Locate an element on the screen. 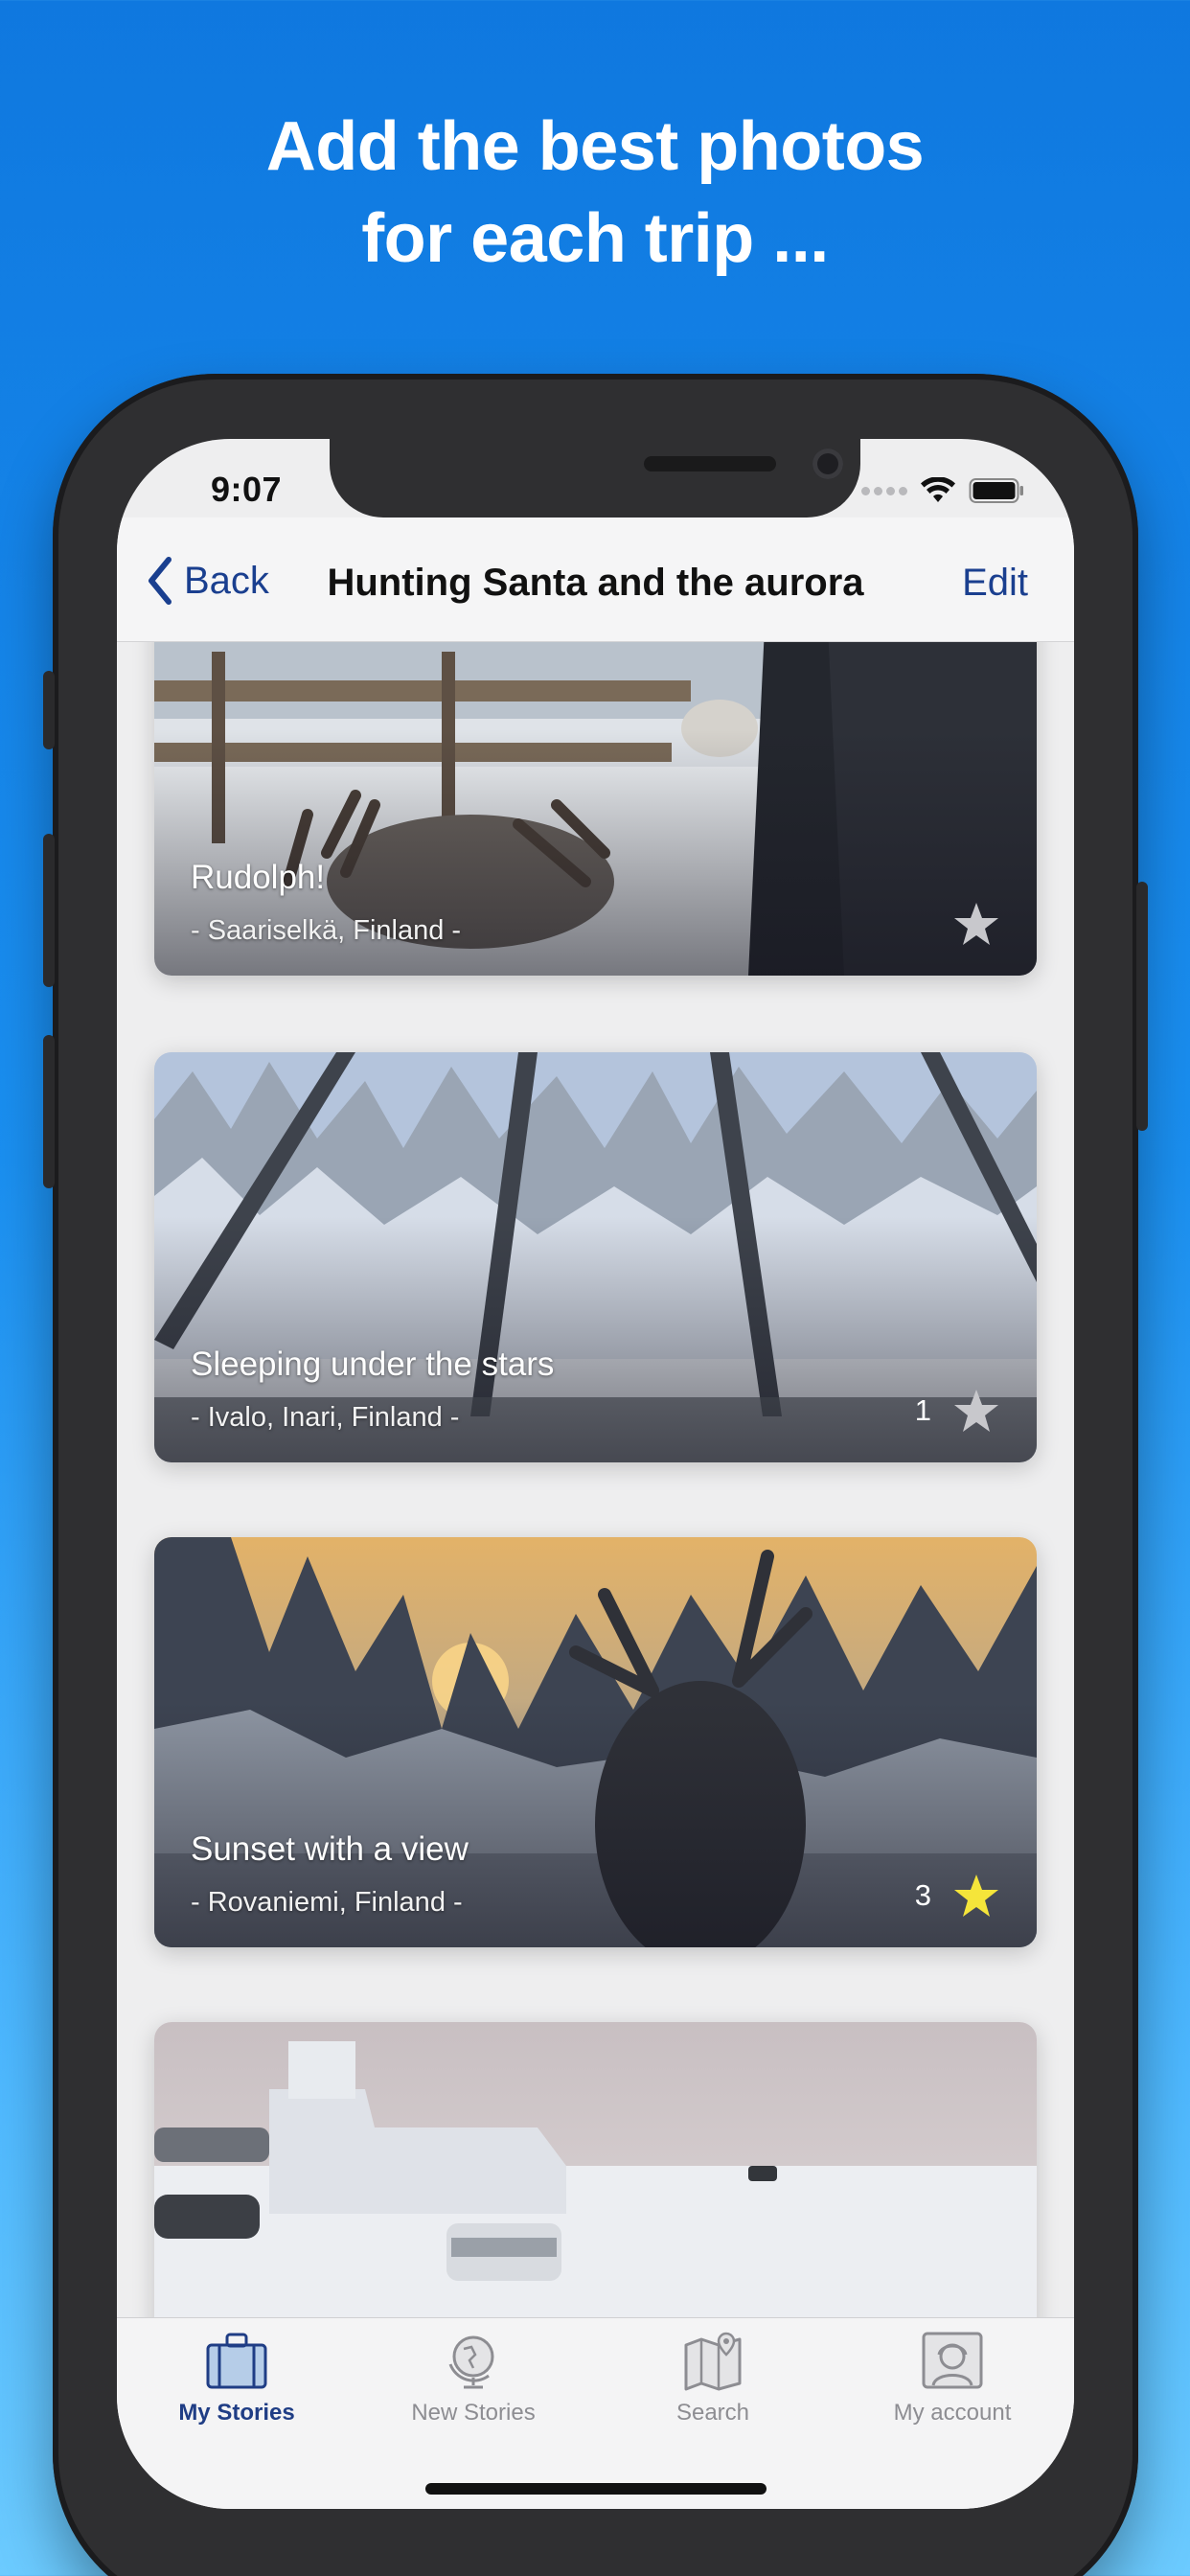 This screenshot has width=1190, height=2576. photo-location: - Rovaniemi, Finland - is located at coordinates (327, 1902).